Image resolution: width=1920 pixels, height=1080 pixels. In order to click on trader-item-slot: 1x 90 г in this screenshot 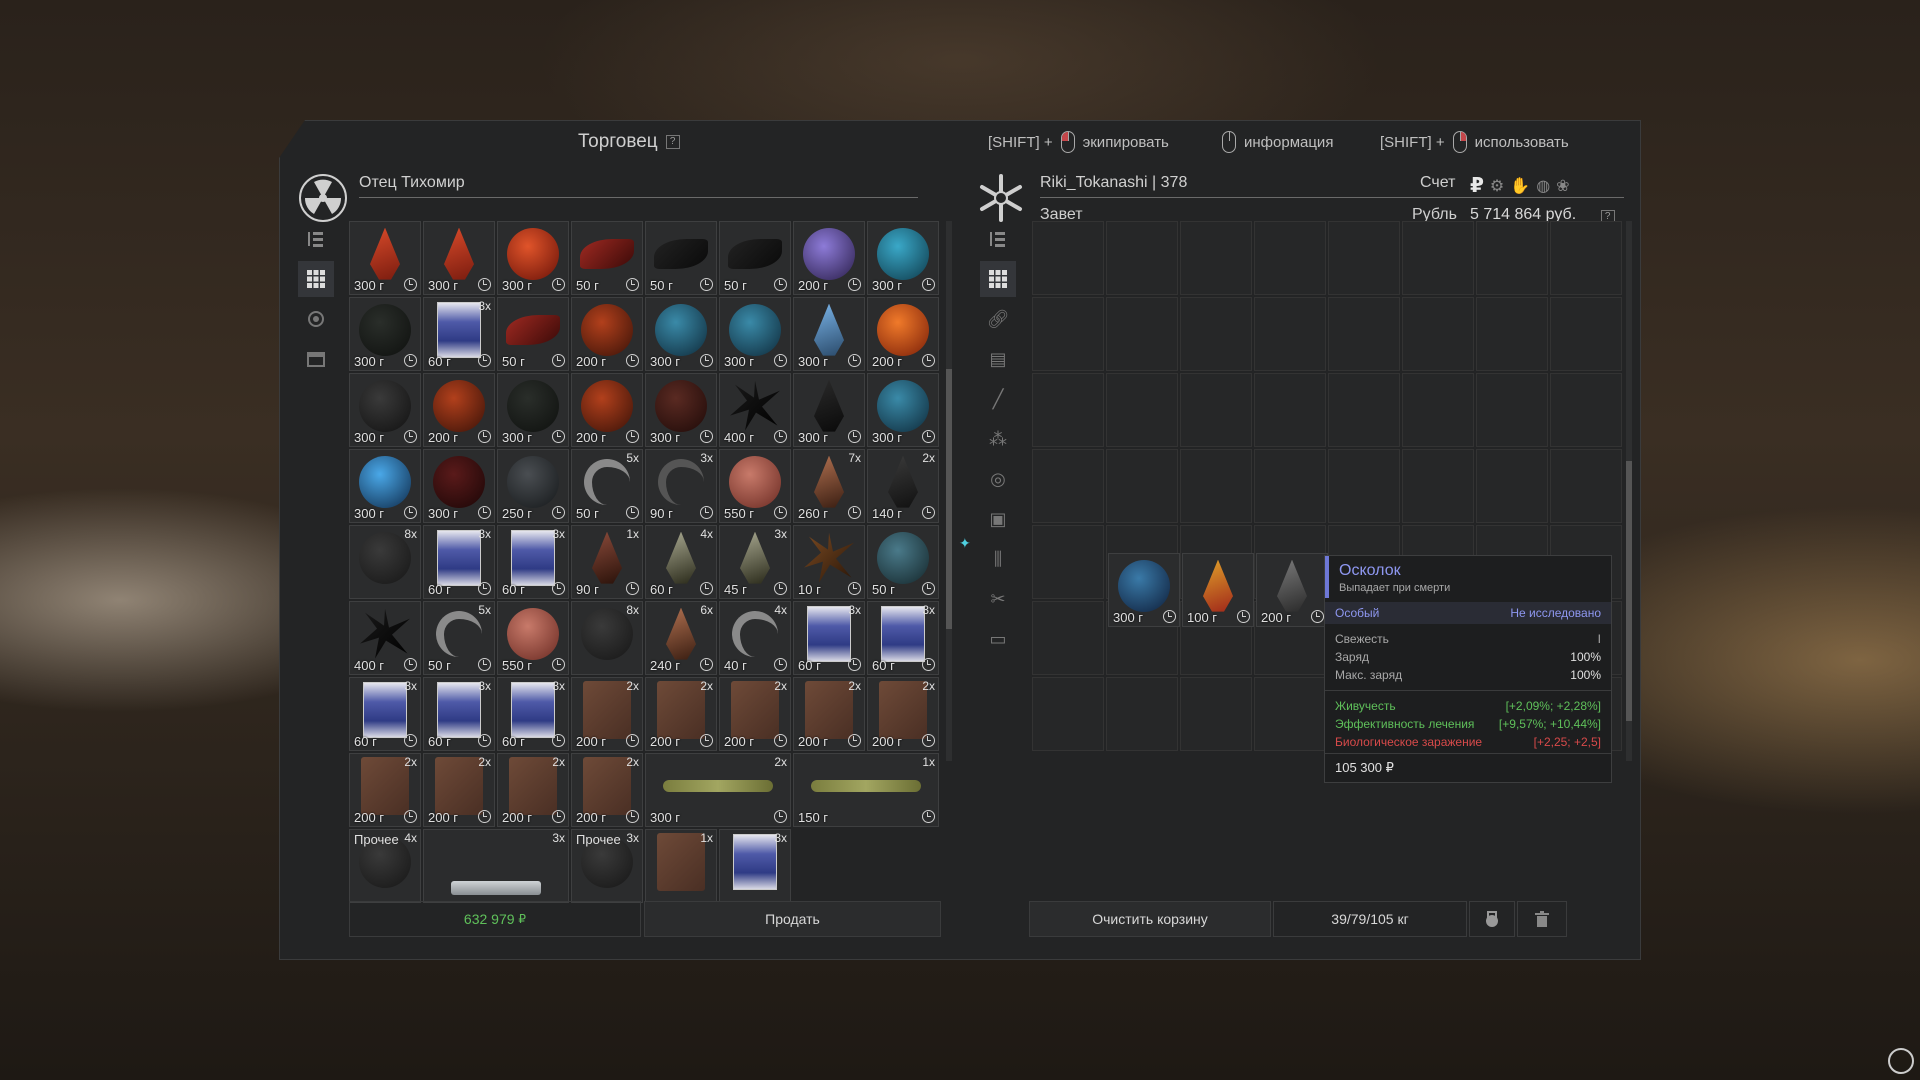, I will do `click(607, 562)`.